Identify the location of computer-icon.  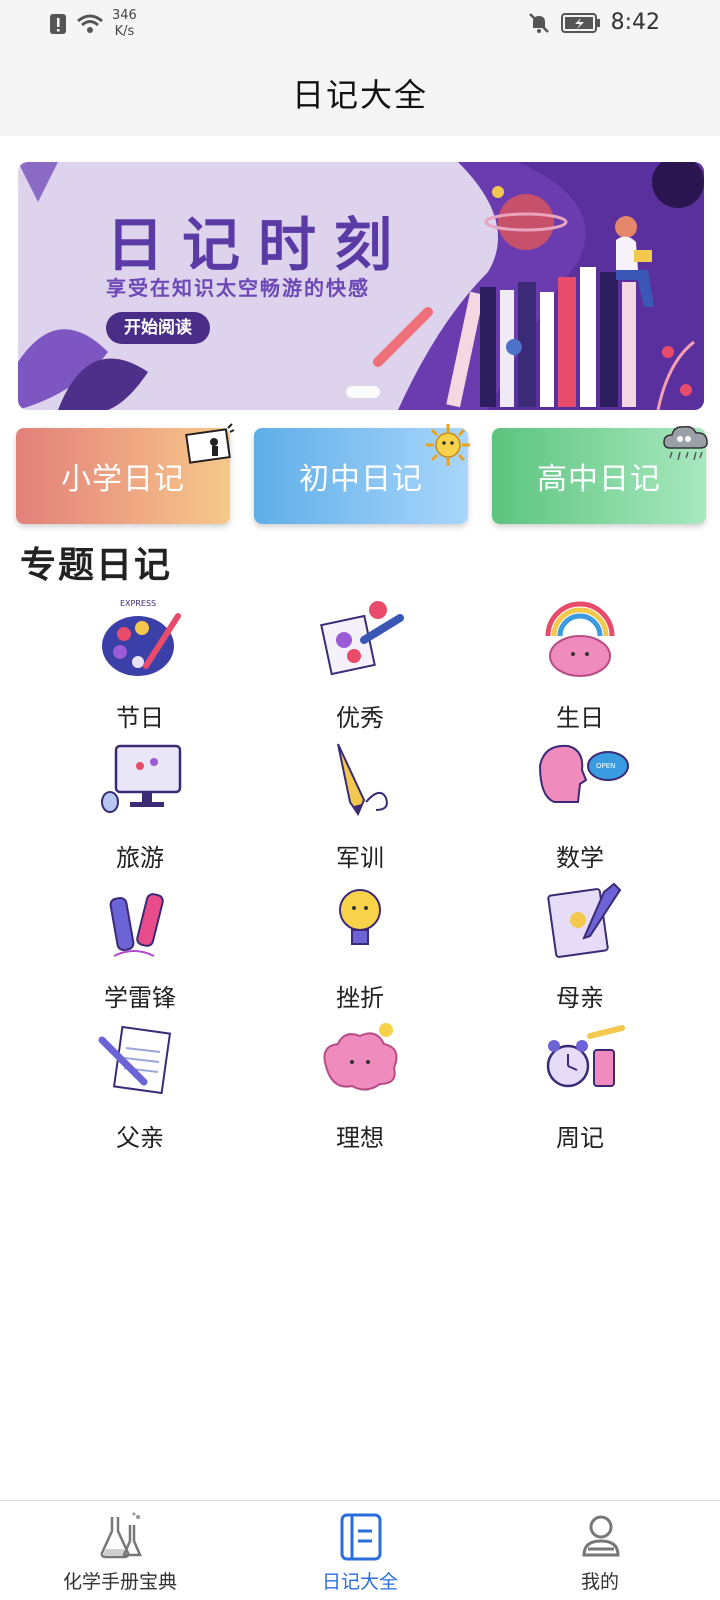
(141, 778).